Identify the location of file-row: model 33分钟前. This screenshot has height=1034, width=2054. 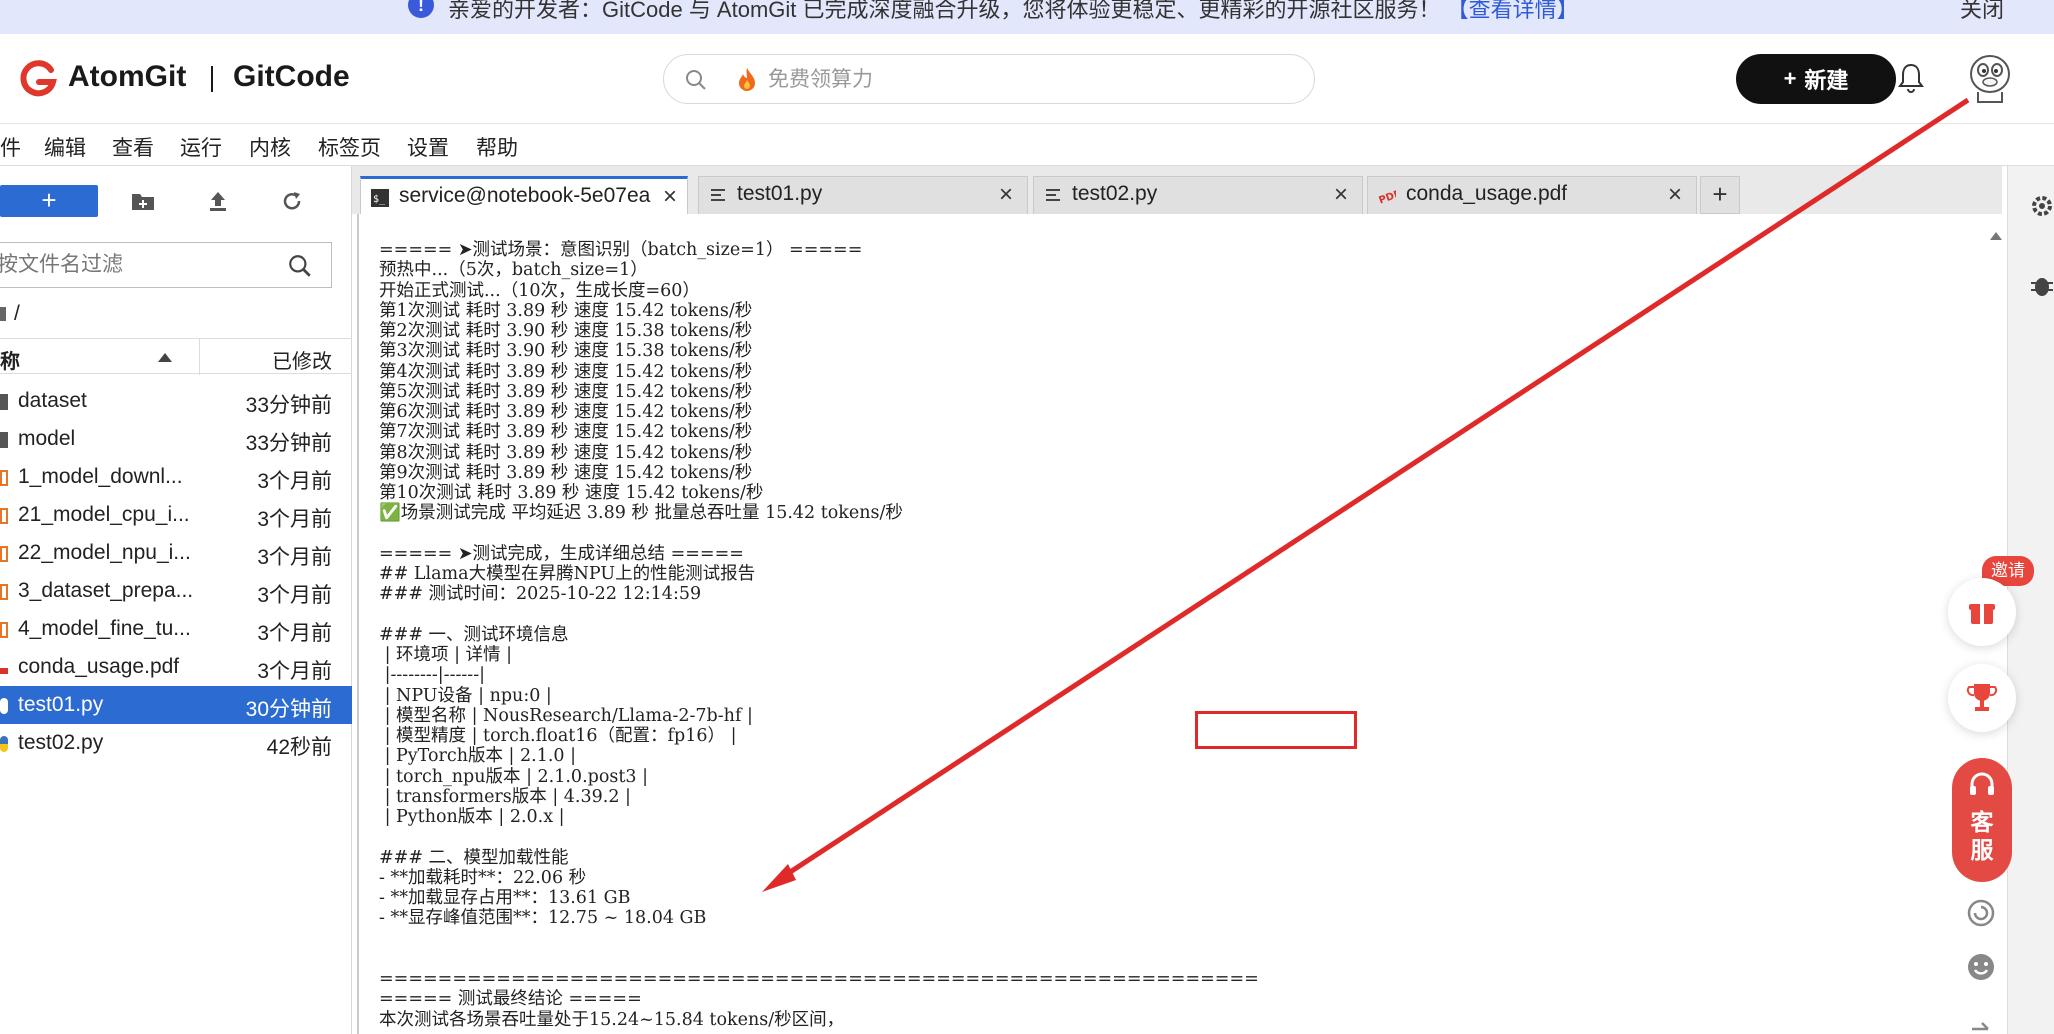
(176, 439).